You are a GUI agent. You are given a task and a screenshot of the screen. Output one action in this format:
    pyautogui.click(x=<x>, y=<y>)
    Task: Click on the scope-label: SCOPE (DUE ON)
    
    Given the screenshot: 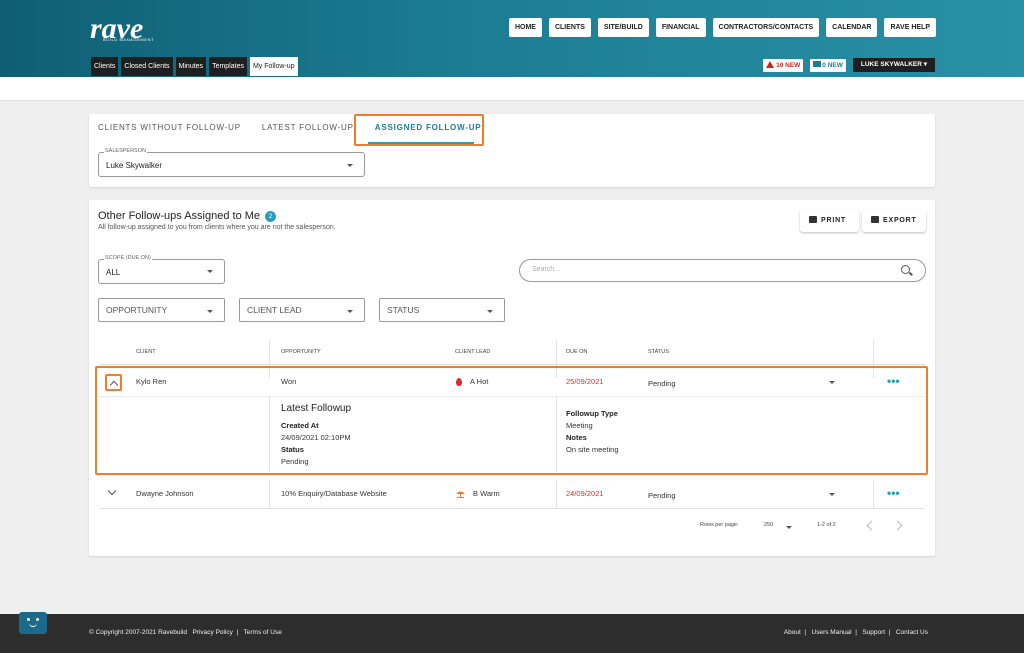 What is the action you would take?
    pyautogui.click(x=128, y=258)
    